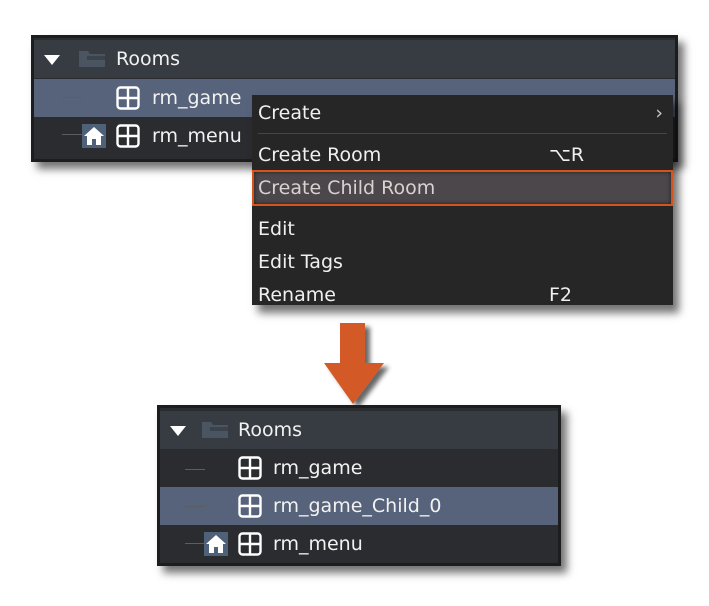 The width and height of the screenshot is (709, 606). Describe the element at coordinates (354, 363) in the screenshot. I see `down-arrow-icon` at that location.